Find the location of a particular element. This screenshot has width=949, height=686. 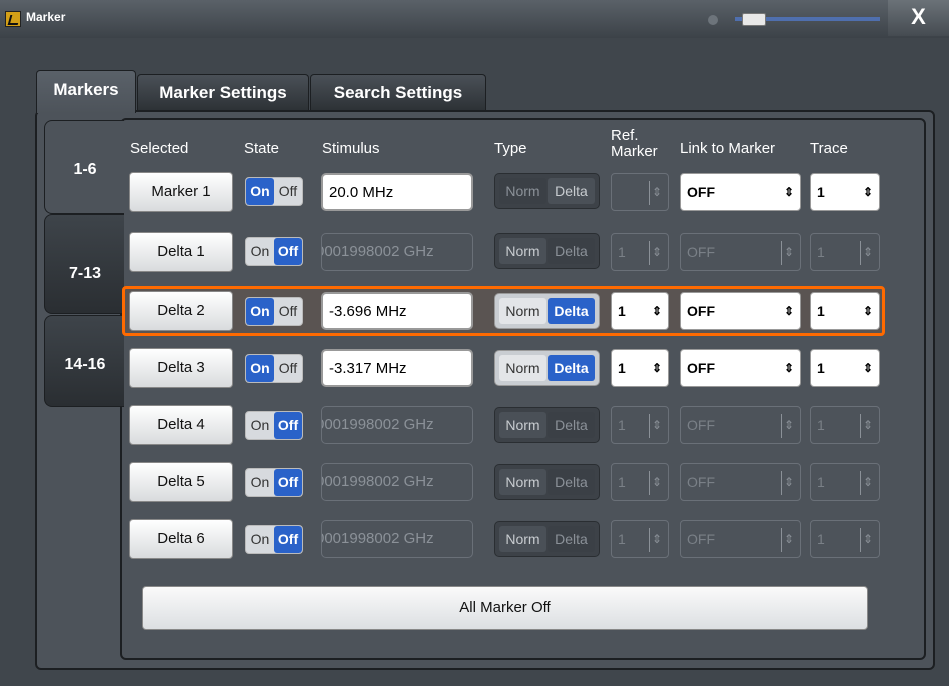

selected-button-delta-3: Delta 3 is located at coordinates (181, 368).